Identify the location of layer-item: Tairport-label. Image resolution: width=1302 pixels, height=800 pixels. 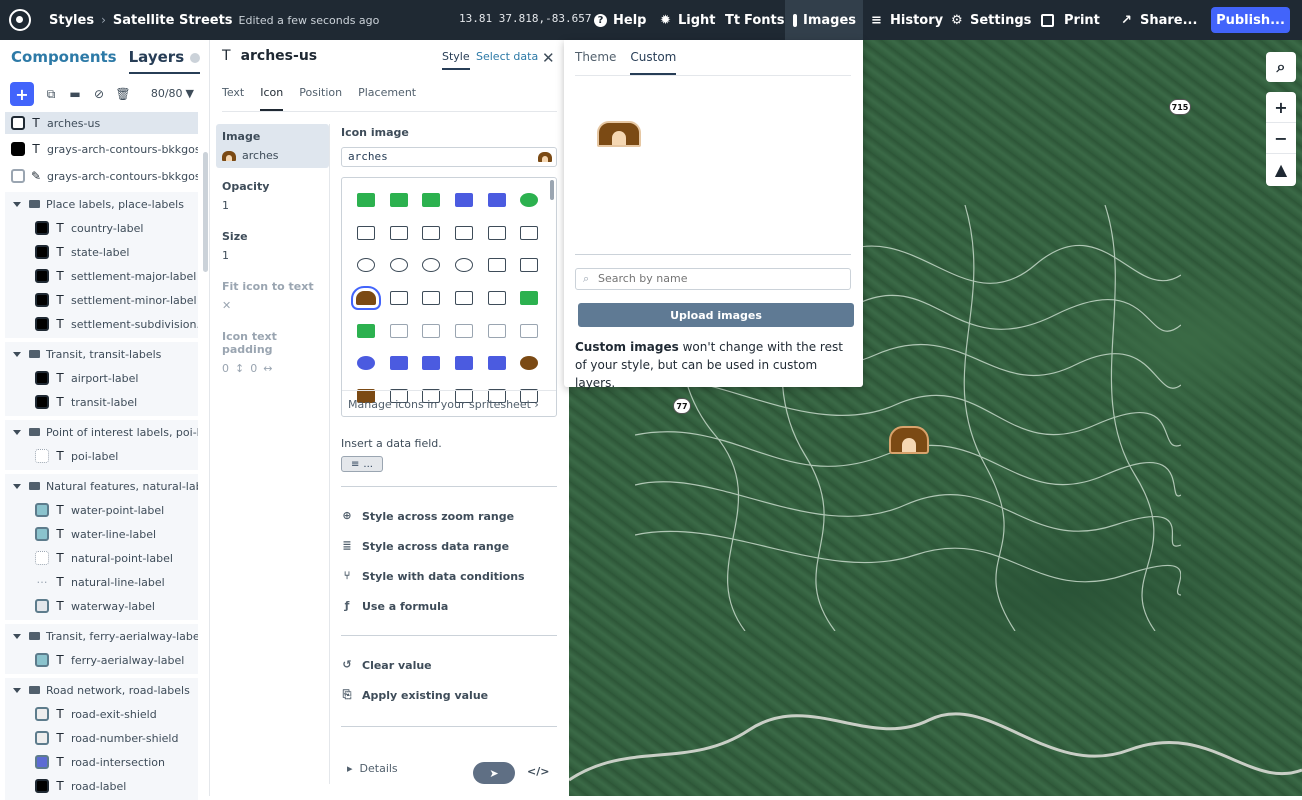
(101, 378).